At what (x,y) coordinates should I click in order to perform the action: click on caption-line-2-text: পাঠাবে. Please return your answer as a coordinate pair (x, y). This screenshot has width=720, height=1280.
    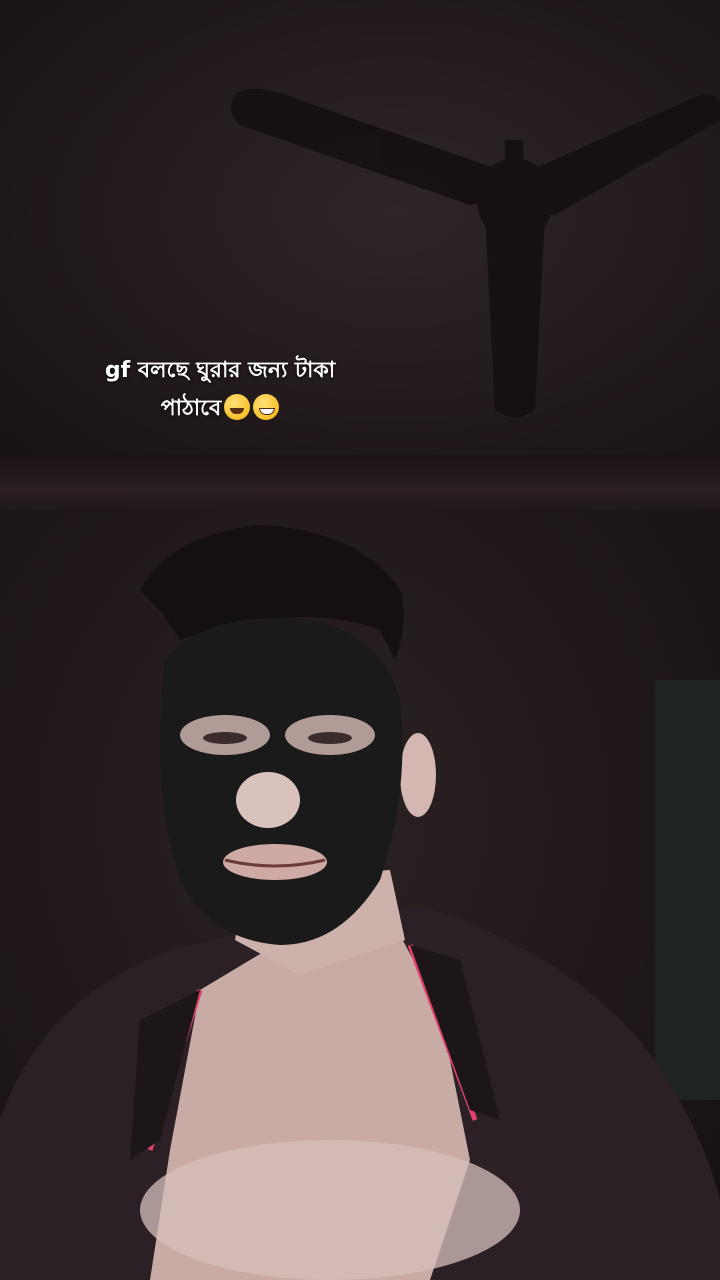
    Looking at the image, I should click on (191, 408).